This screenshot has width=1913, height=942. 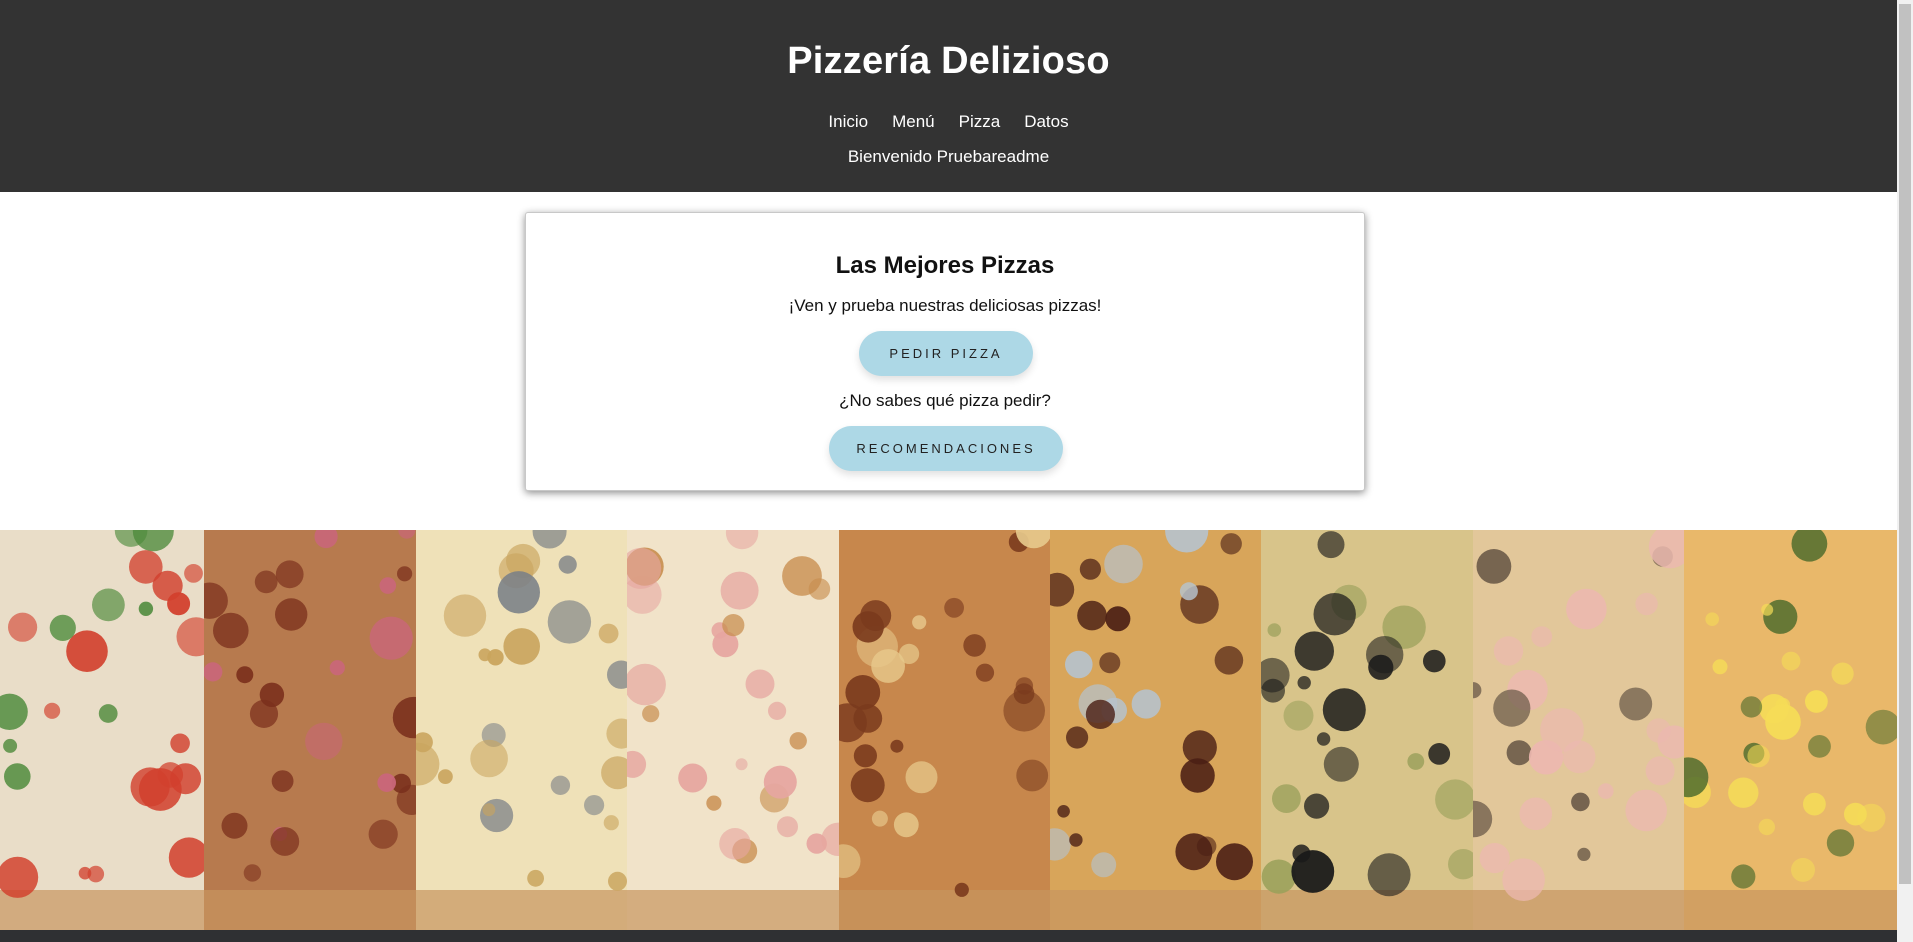 I want to click on pepperoni-pizza-image, so click(x=1155, y=730).